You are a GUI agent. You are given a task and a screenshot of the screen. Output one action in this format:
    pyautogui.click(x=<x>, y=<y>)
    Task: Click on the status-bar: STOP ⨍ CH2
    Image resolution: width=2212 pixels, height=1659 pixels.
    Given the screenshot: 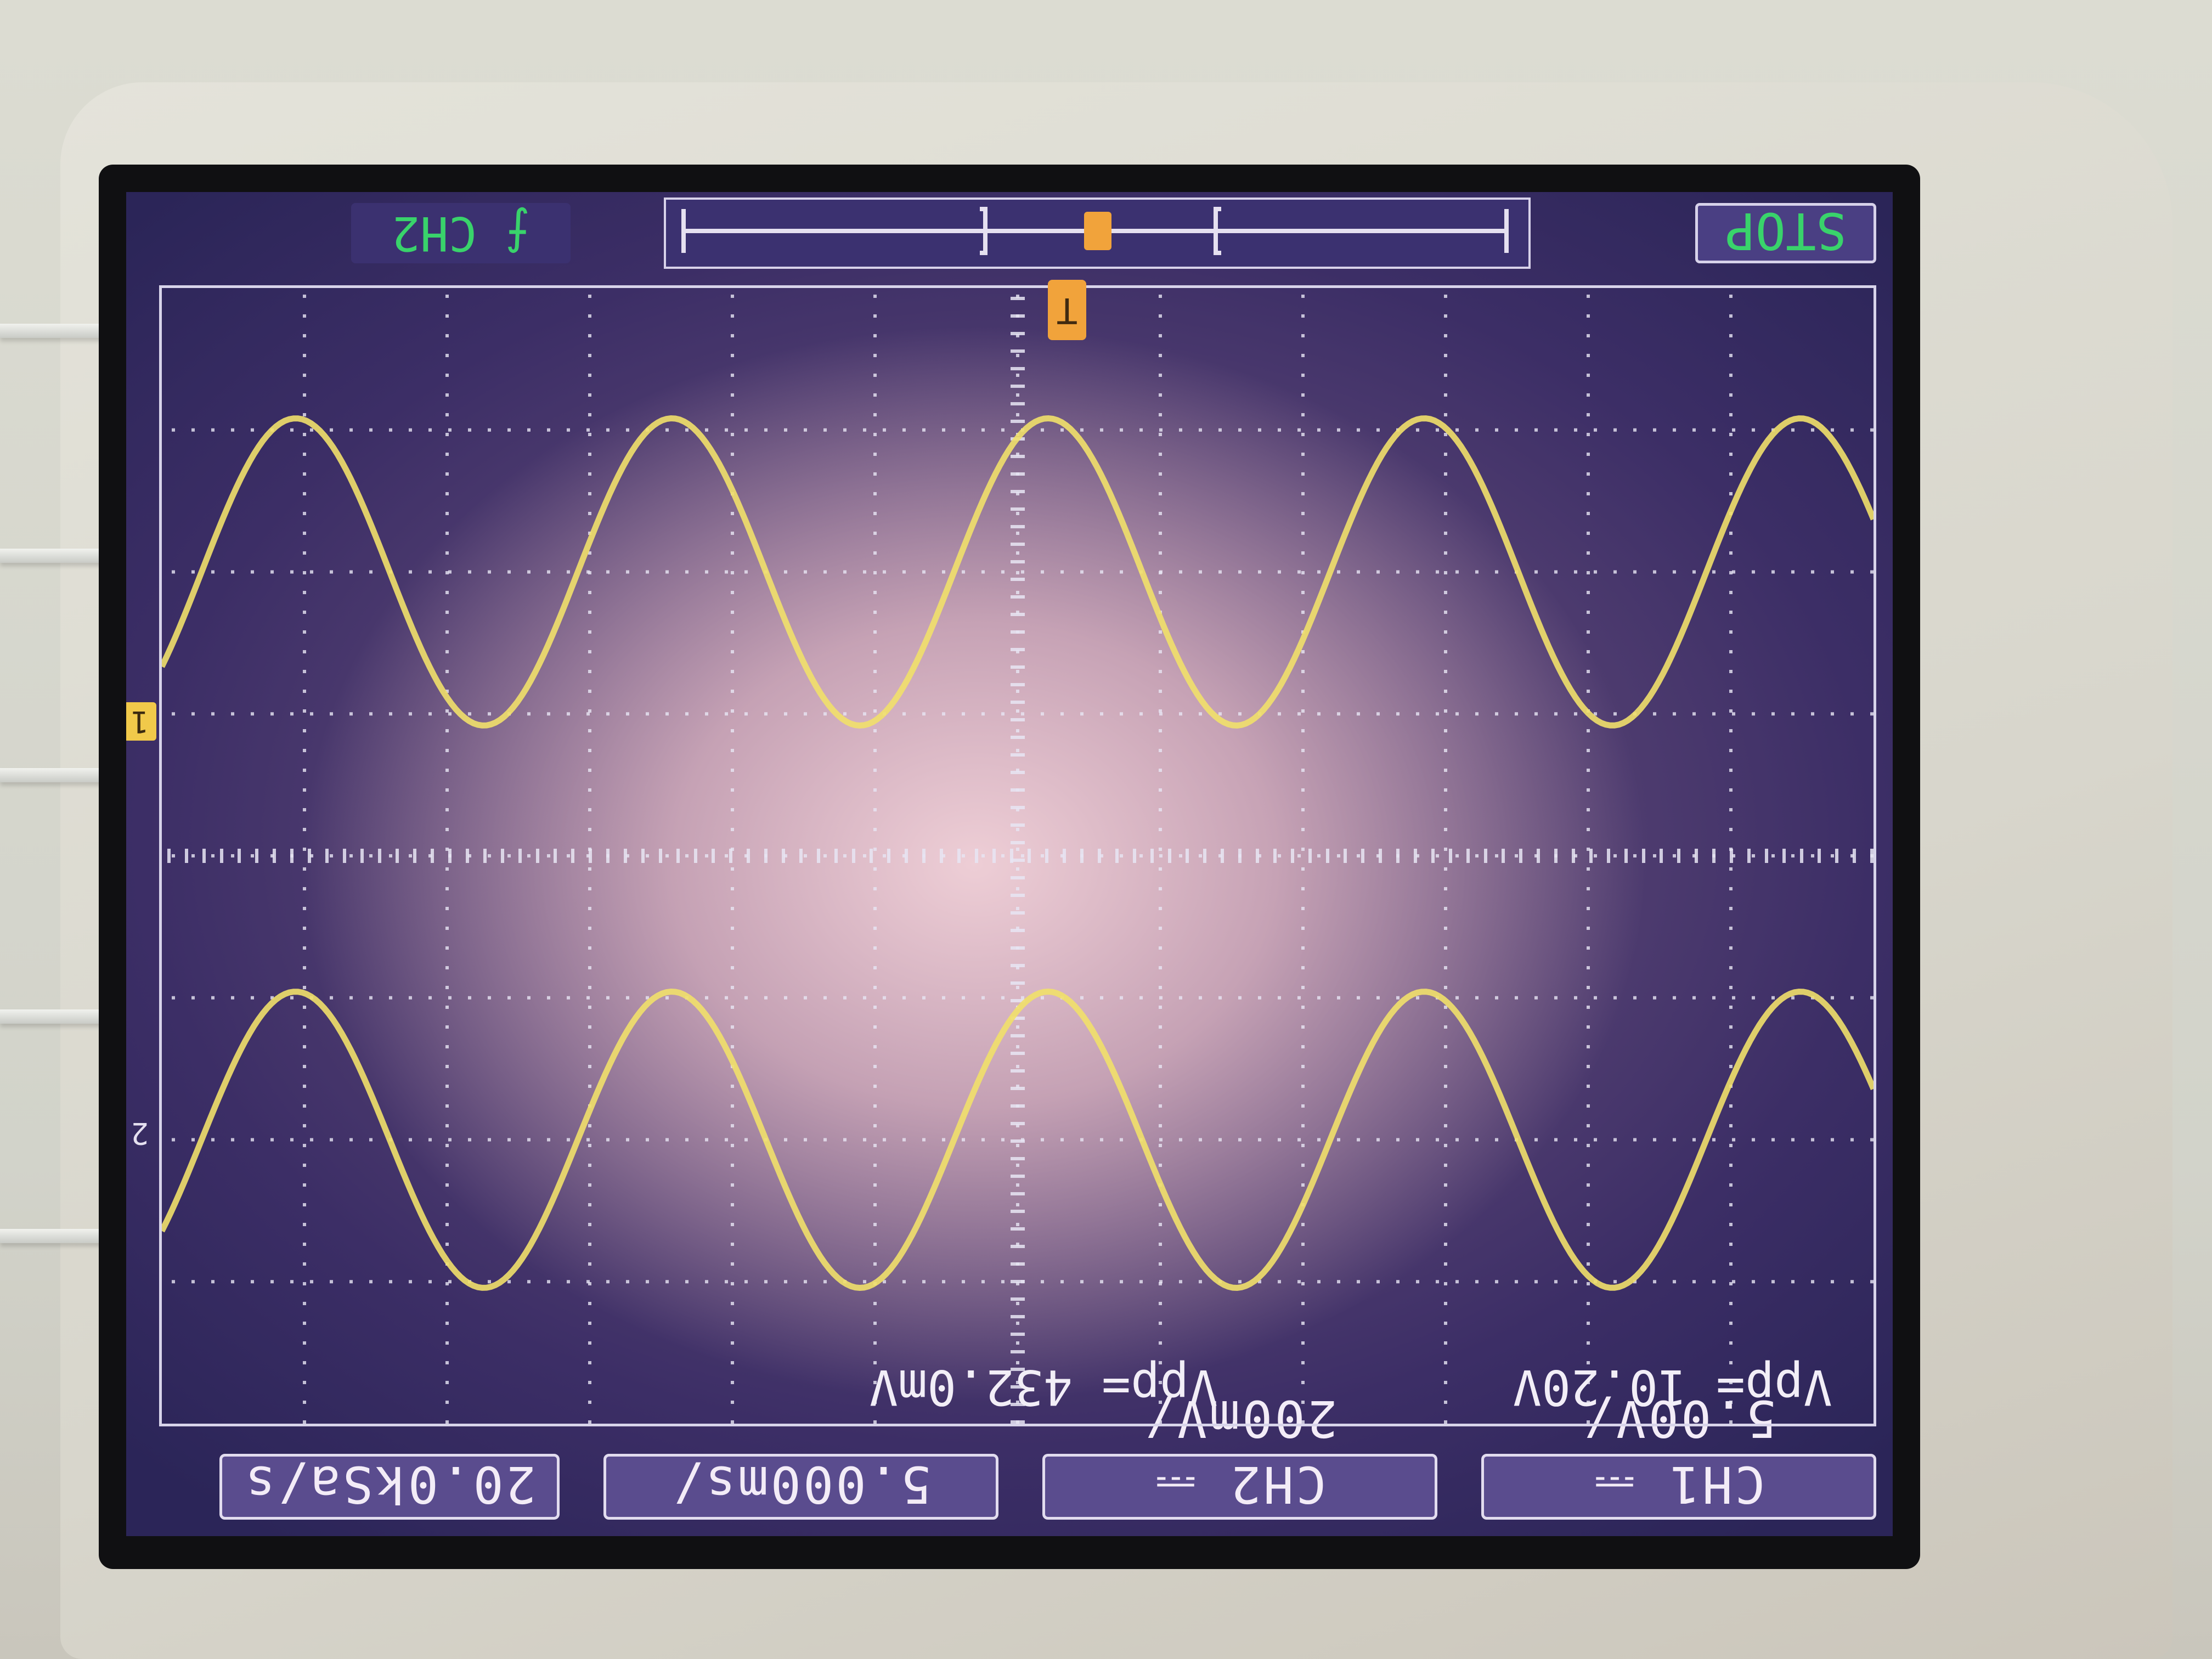 What is the action you would take?
    pyautogui.click(x=1010, y=233)
    